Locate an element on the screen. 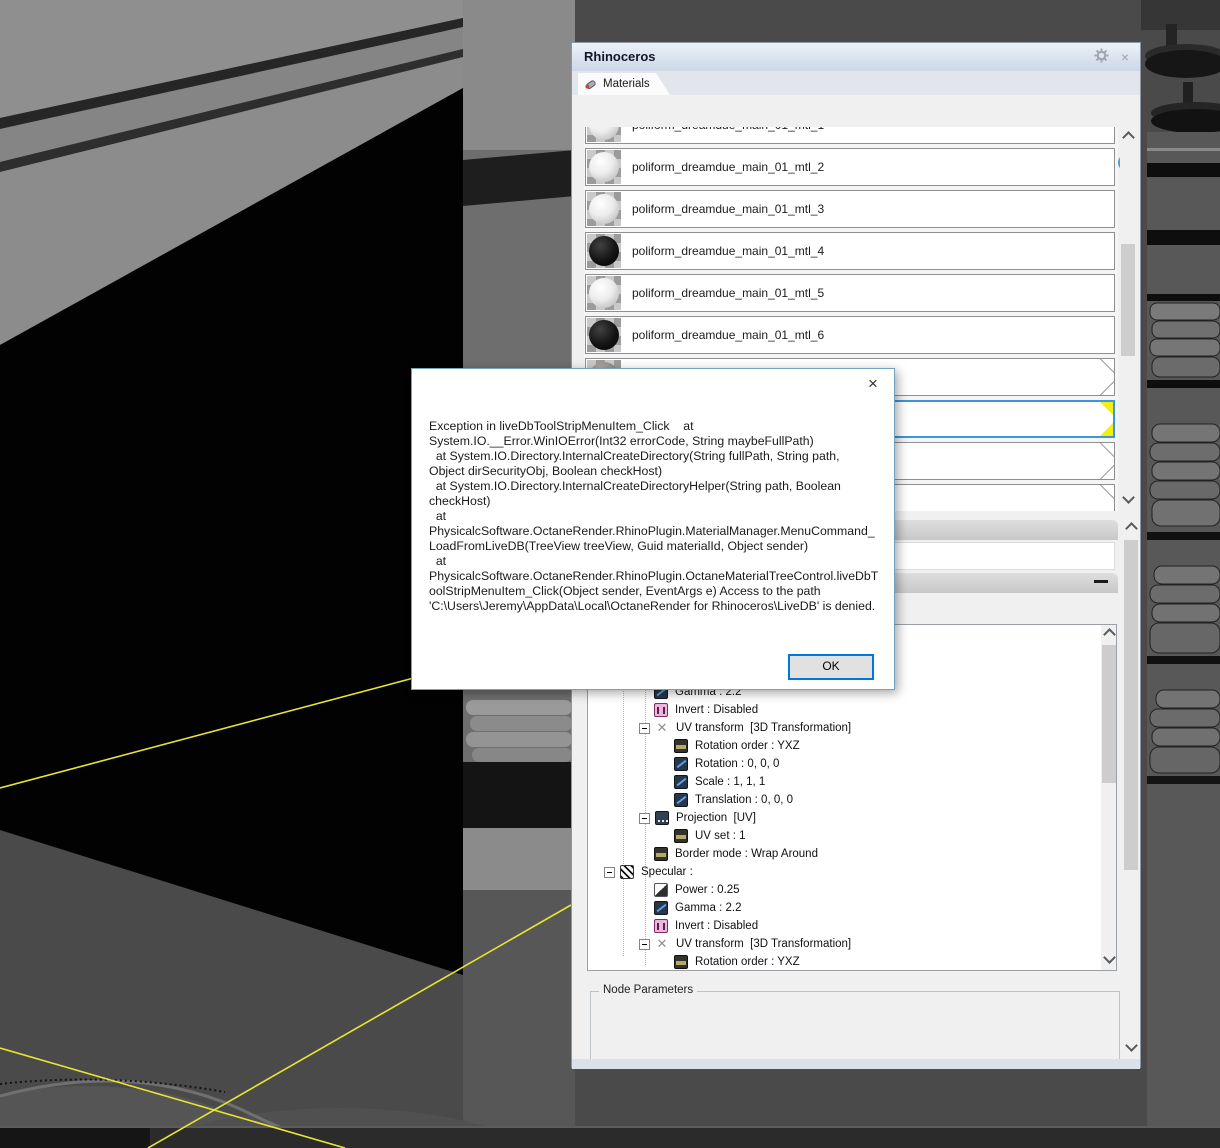  tree-item-label: Translation : 0, 0, 0 is located at coordinates (744, 800).